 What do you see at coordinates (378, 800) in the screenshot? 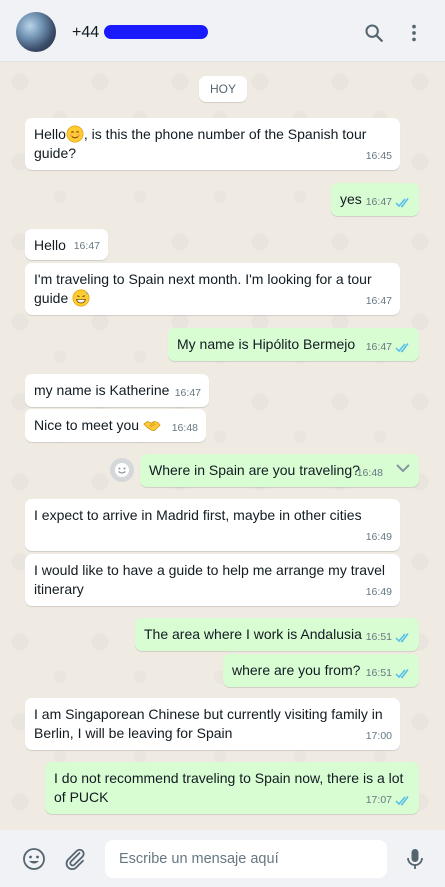
I see `message-time: 17:07` at bounding box center [378, 800].